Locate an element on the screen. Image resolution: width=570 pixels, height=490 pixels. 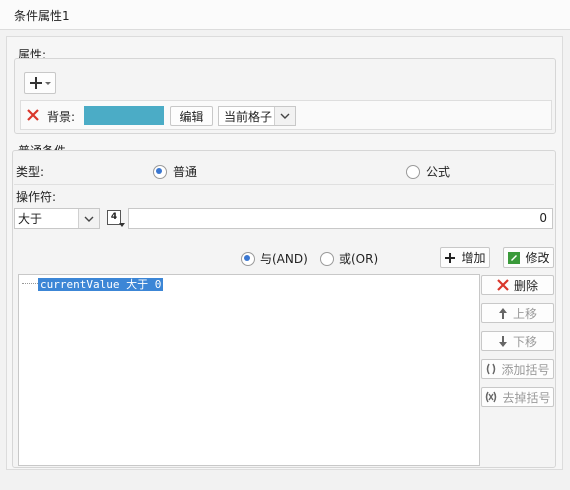
operator-label: 操作符: is located at coordinates (36, 197).